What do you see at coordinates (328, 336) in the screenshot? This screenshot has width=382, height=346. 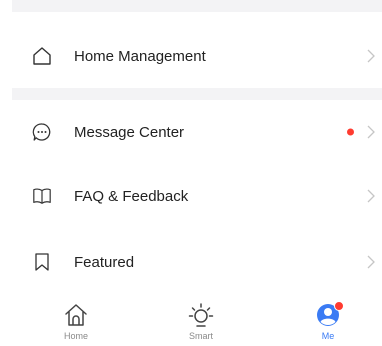 I see `tab-label: Me` at bounding box center [328, 336].